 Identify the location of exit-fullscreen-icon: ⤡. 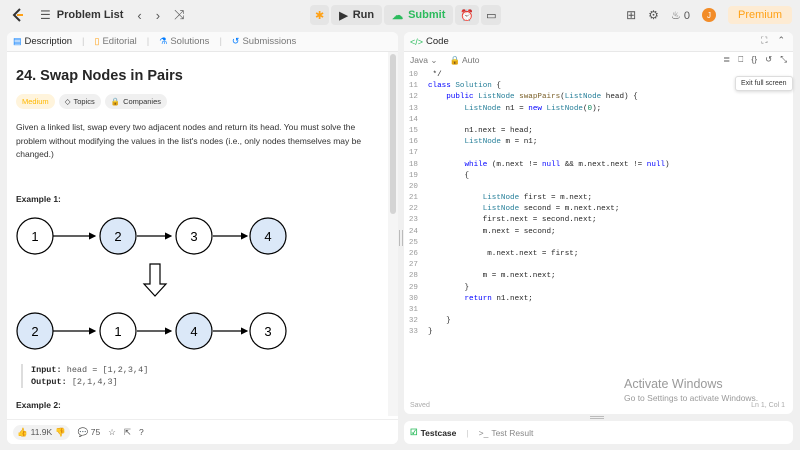
(783, 59).